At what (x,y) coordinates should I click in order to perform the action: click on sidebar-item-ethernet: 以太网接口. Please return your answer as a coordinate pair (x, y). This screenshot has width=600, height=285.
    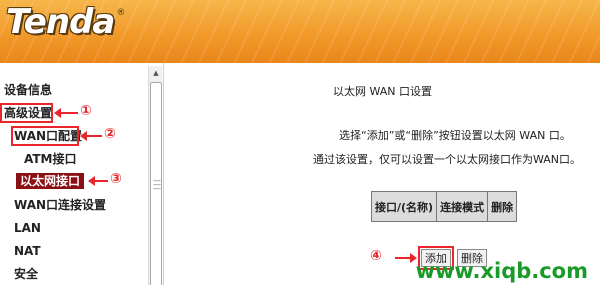
    Looking at the image, I should click on (50, 181).